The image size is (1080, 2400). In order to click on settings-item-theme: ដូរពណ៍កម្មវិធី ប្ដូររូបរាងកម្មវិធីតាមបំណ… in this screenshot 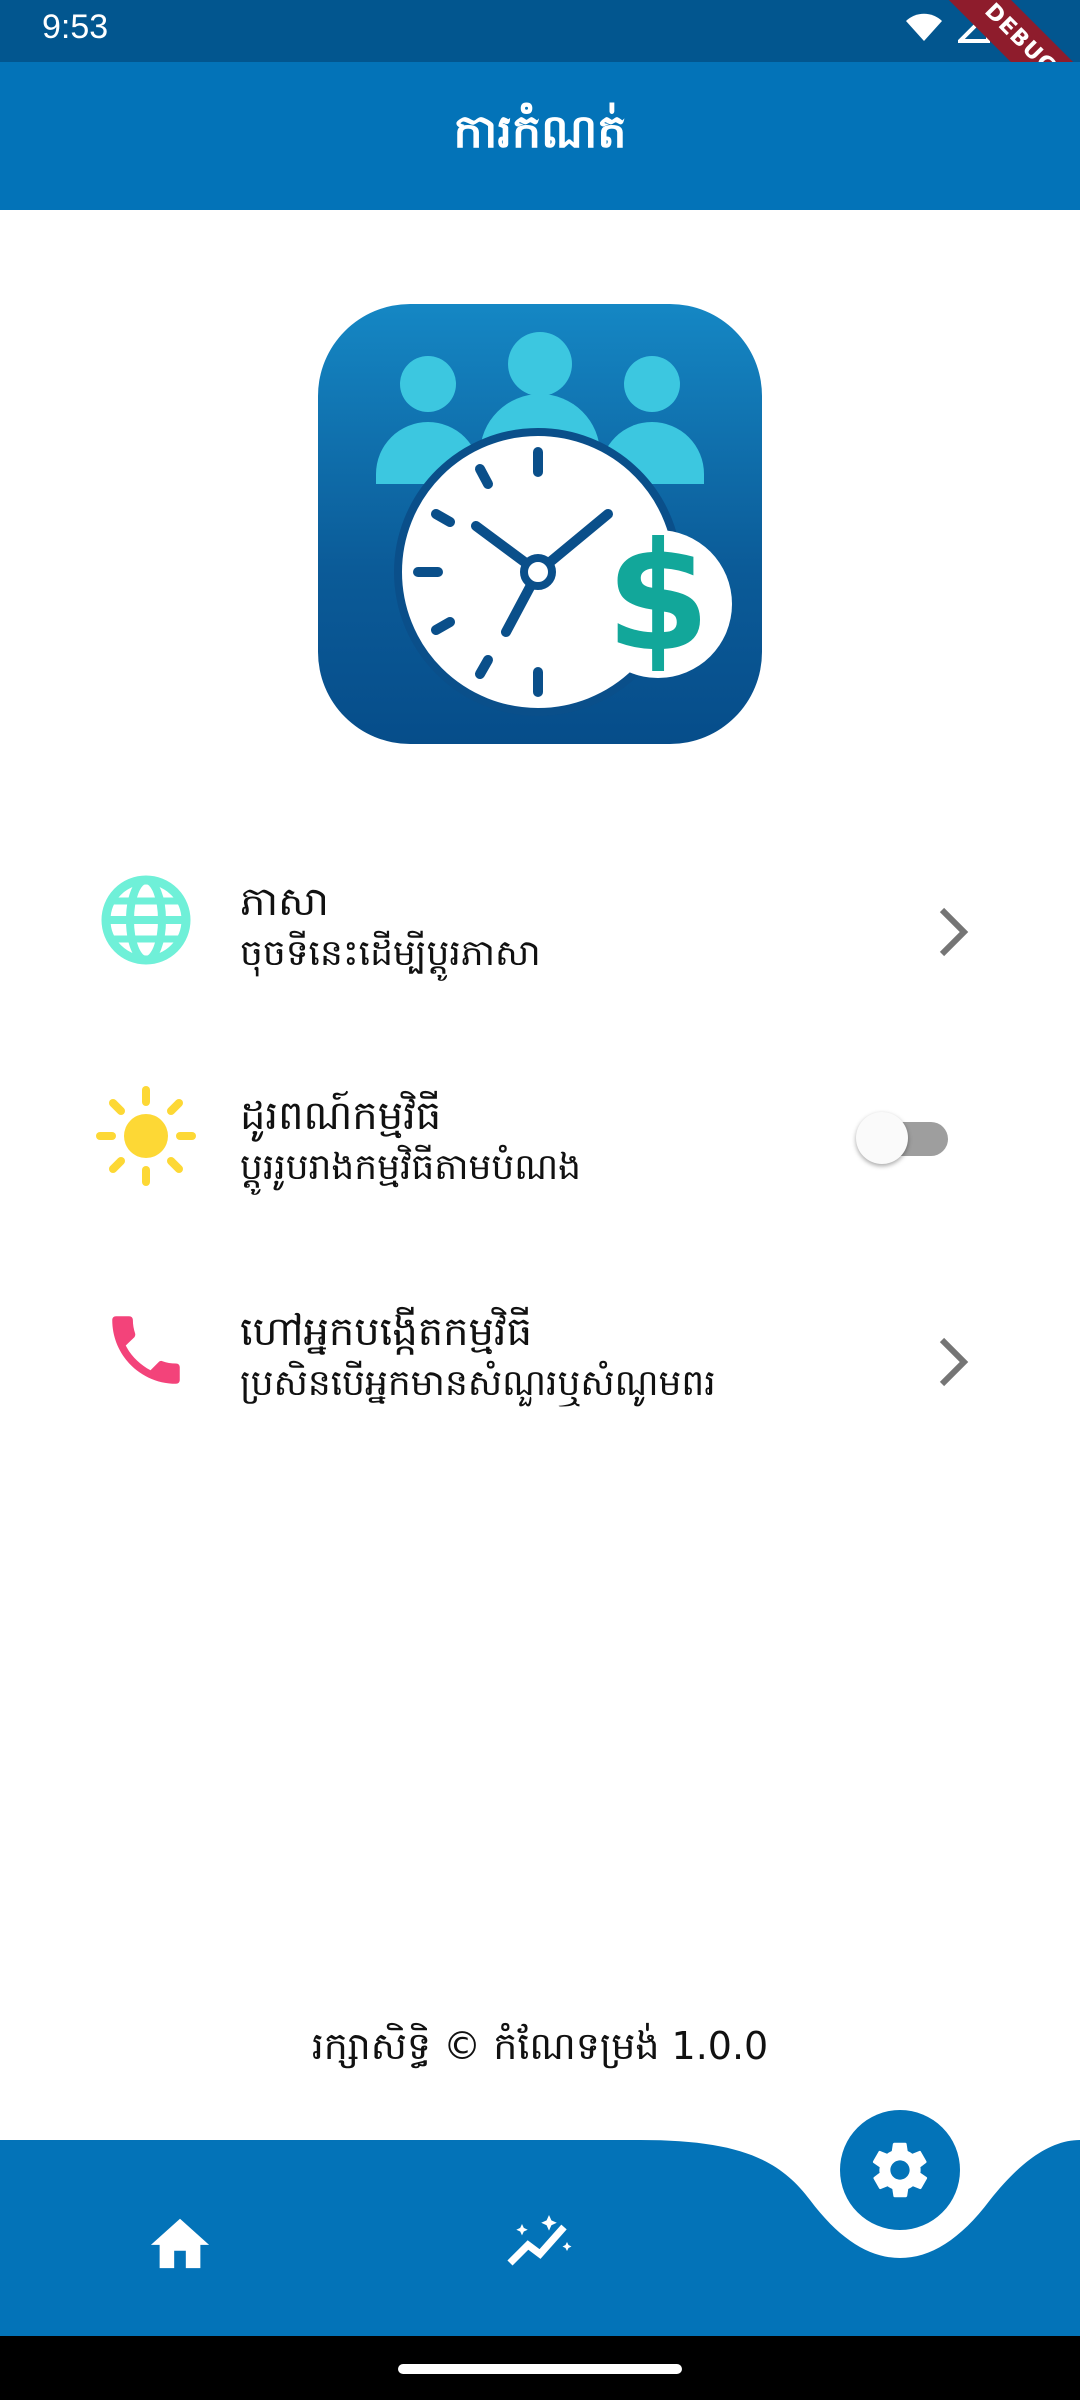, I will do `click(540, 1134)`.